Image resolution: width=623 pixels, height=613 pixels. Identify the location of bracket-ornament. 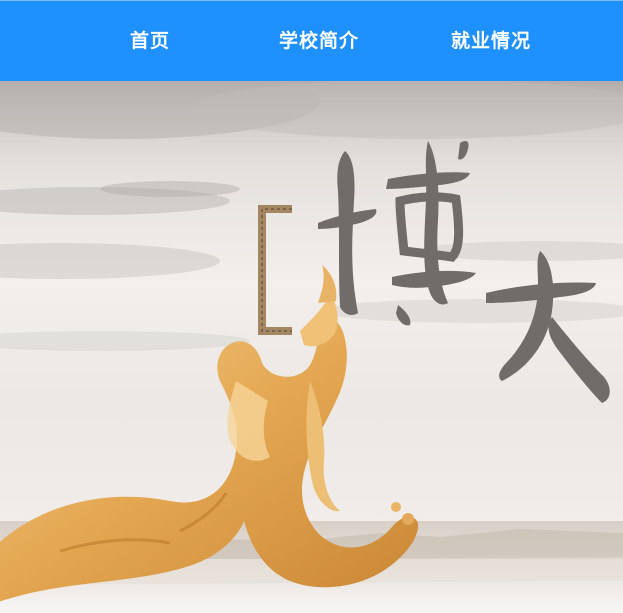
(275, 270).